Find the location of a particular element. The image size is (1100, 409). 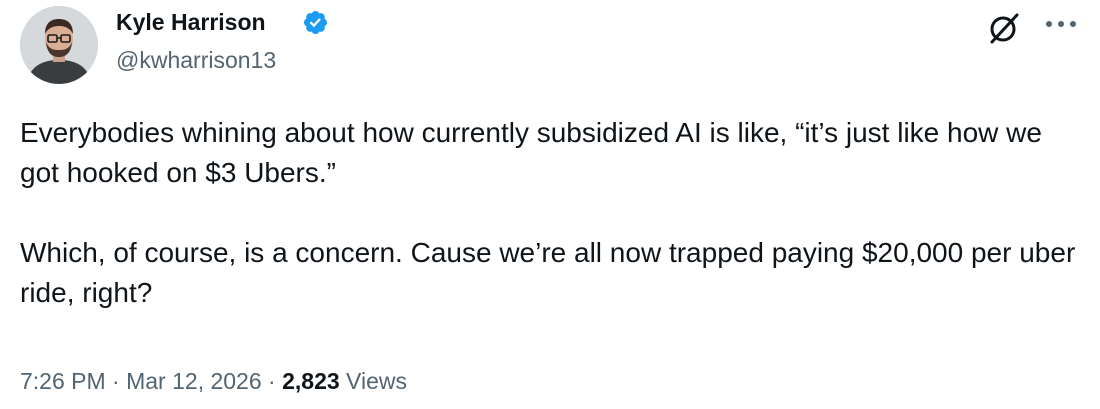

tweet-metadata: 7:26 PM · Mar 12, 2026 · 2,823 Views is located at coordinates (213, 381).